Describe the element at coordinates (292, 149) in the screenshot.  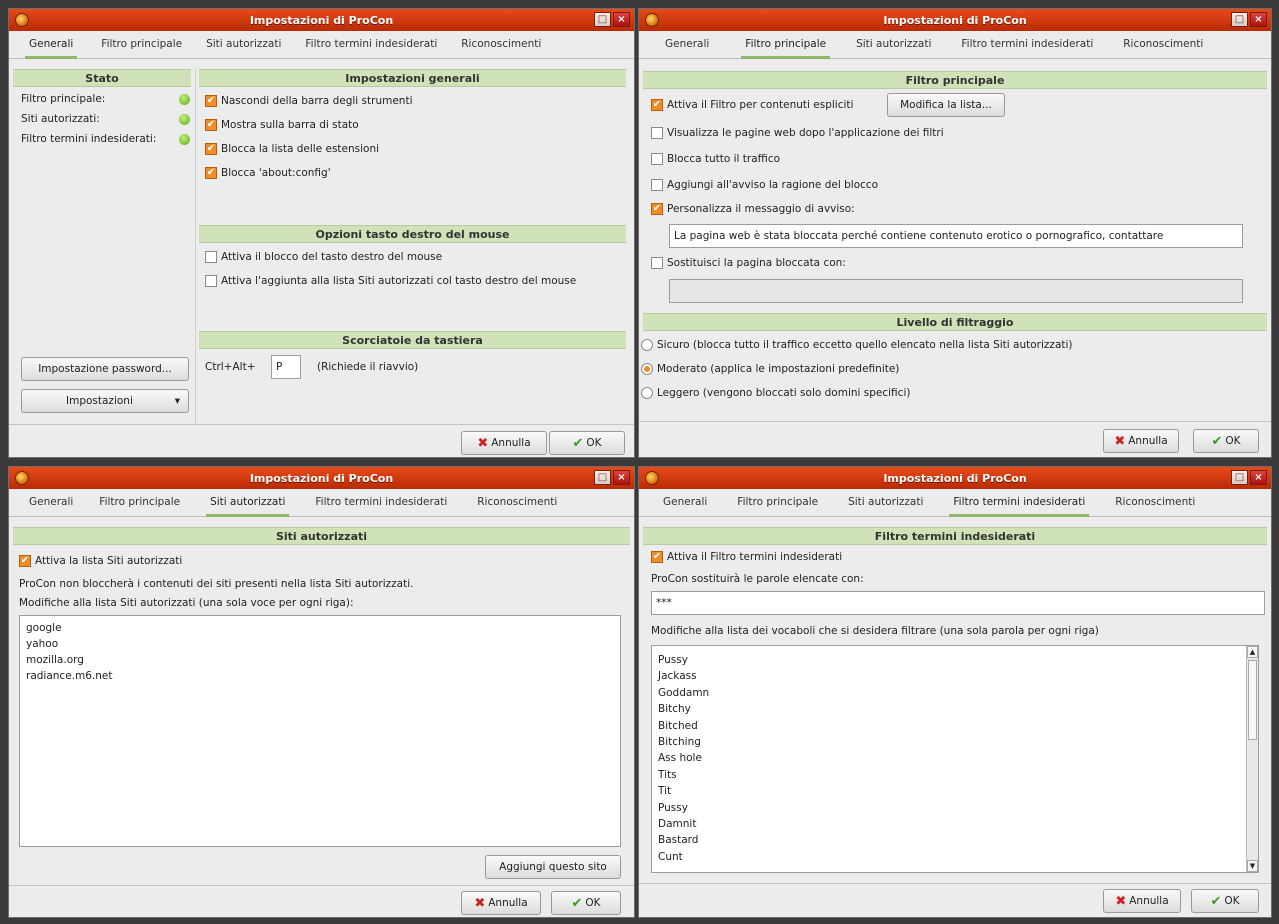
I see `blocca-estensioni-checkbox: Blocca la lista delle estensioni` at that location.